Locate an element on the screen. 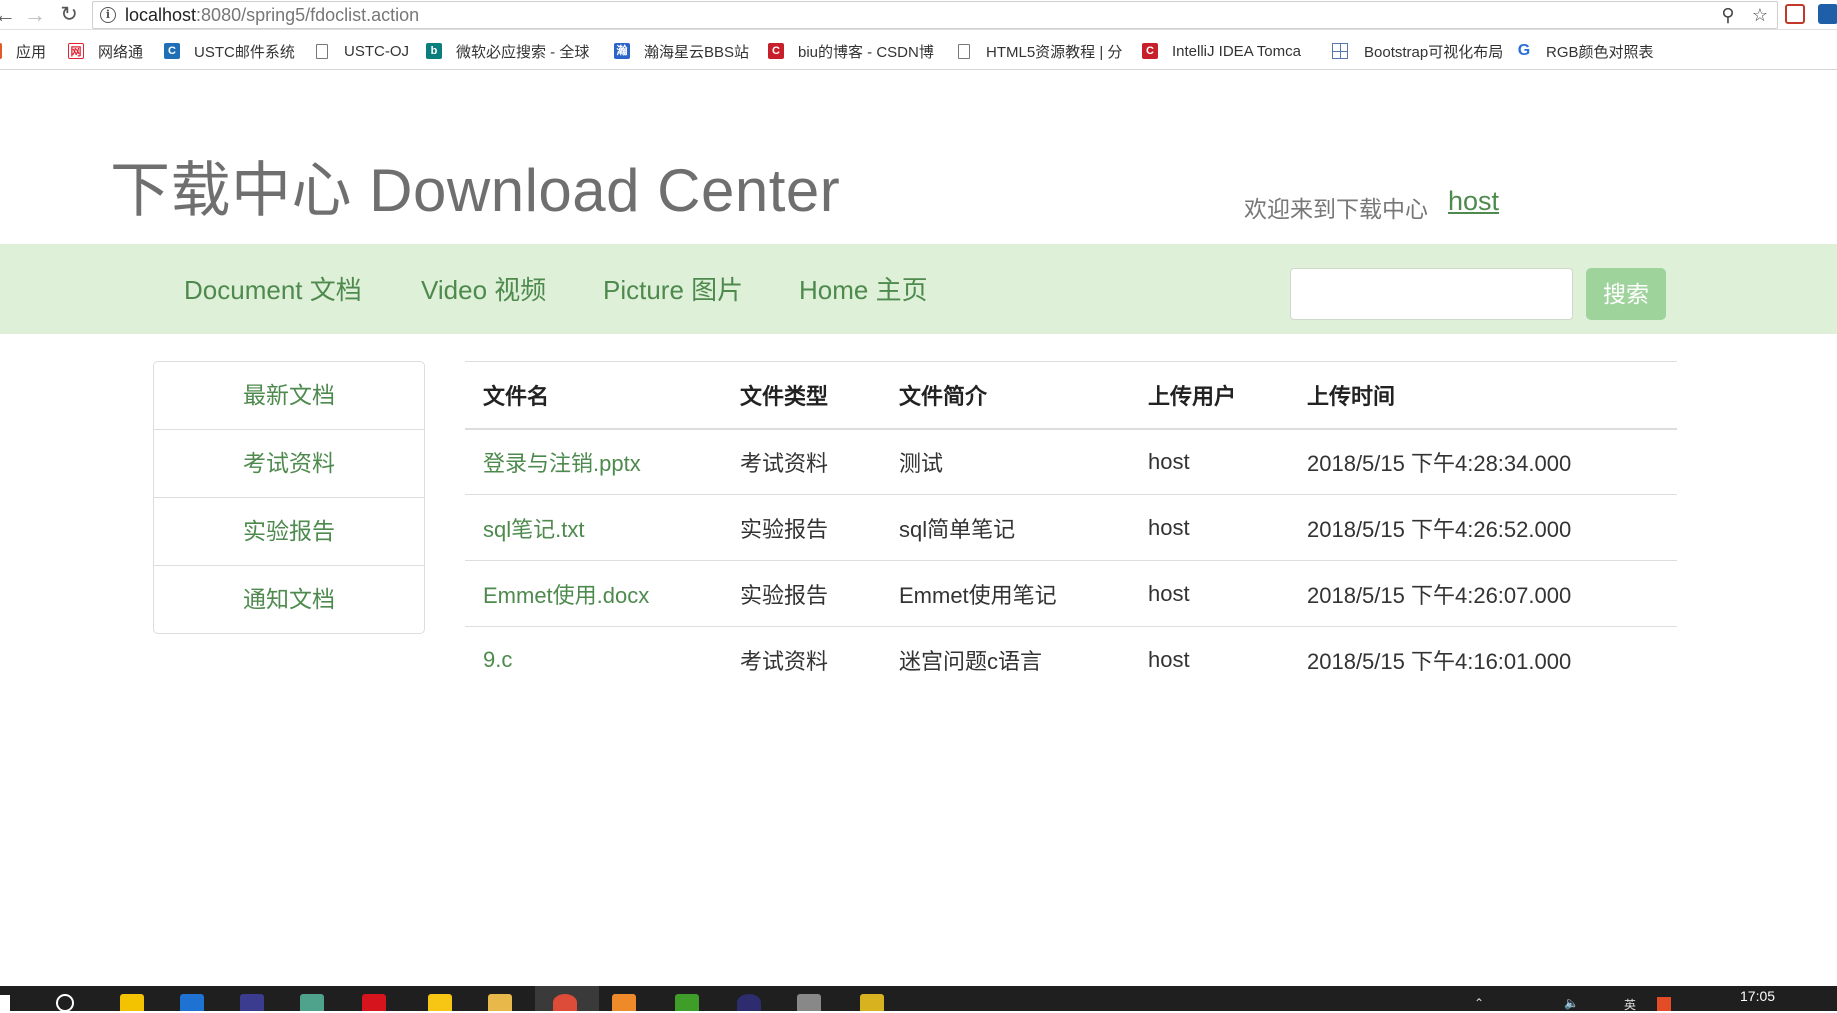 The image size is (1837, 1013). sidebar-item-lab-report: 实验报告 is located at coordinates (289, 532).